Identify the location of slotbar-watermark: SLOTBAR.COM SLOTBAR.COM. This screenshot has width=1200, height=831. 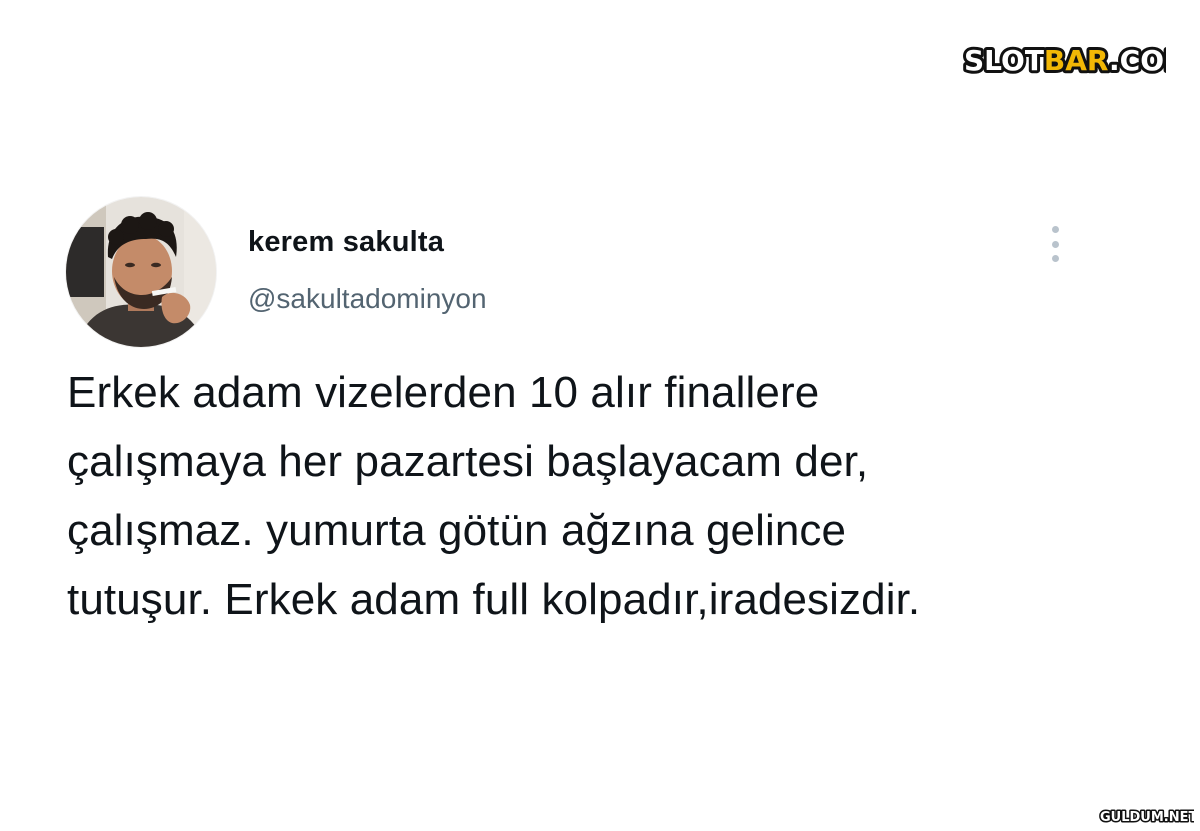
(1078, 60).